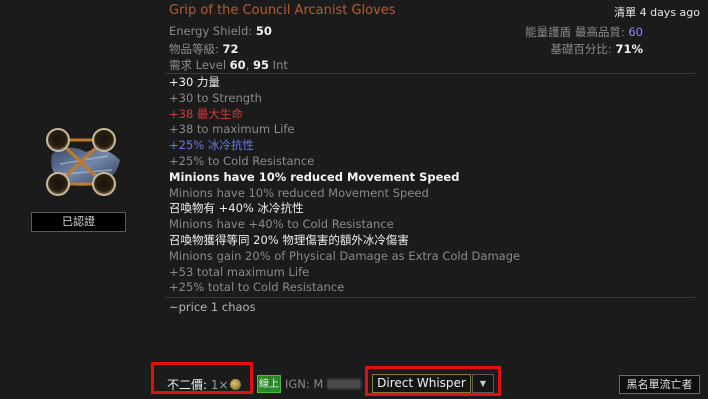  Describe the element at coordinates (280, 65) in the screenshot. I see `requires-int-label: Int` at that location.